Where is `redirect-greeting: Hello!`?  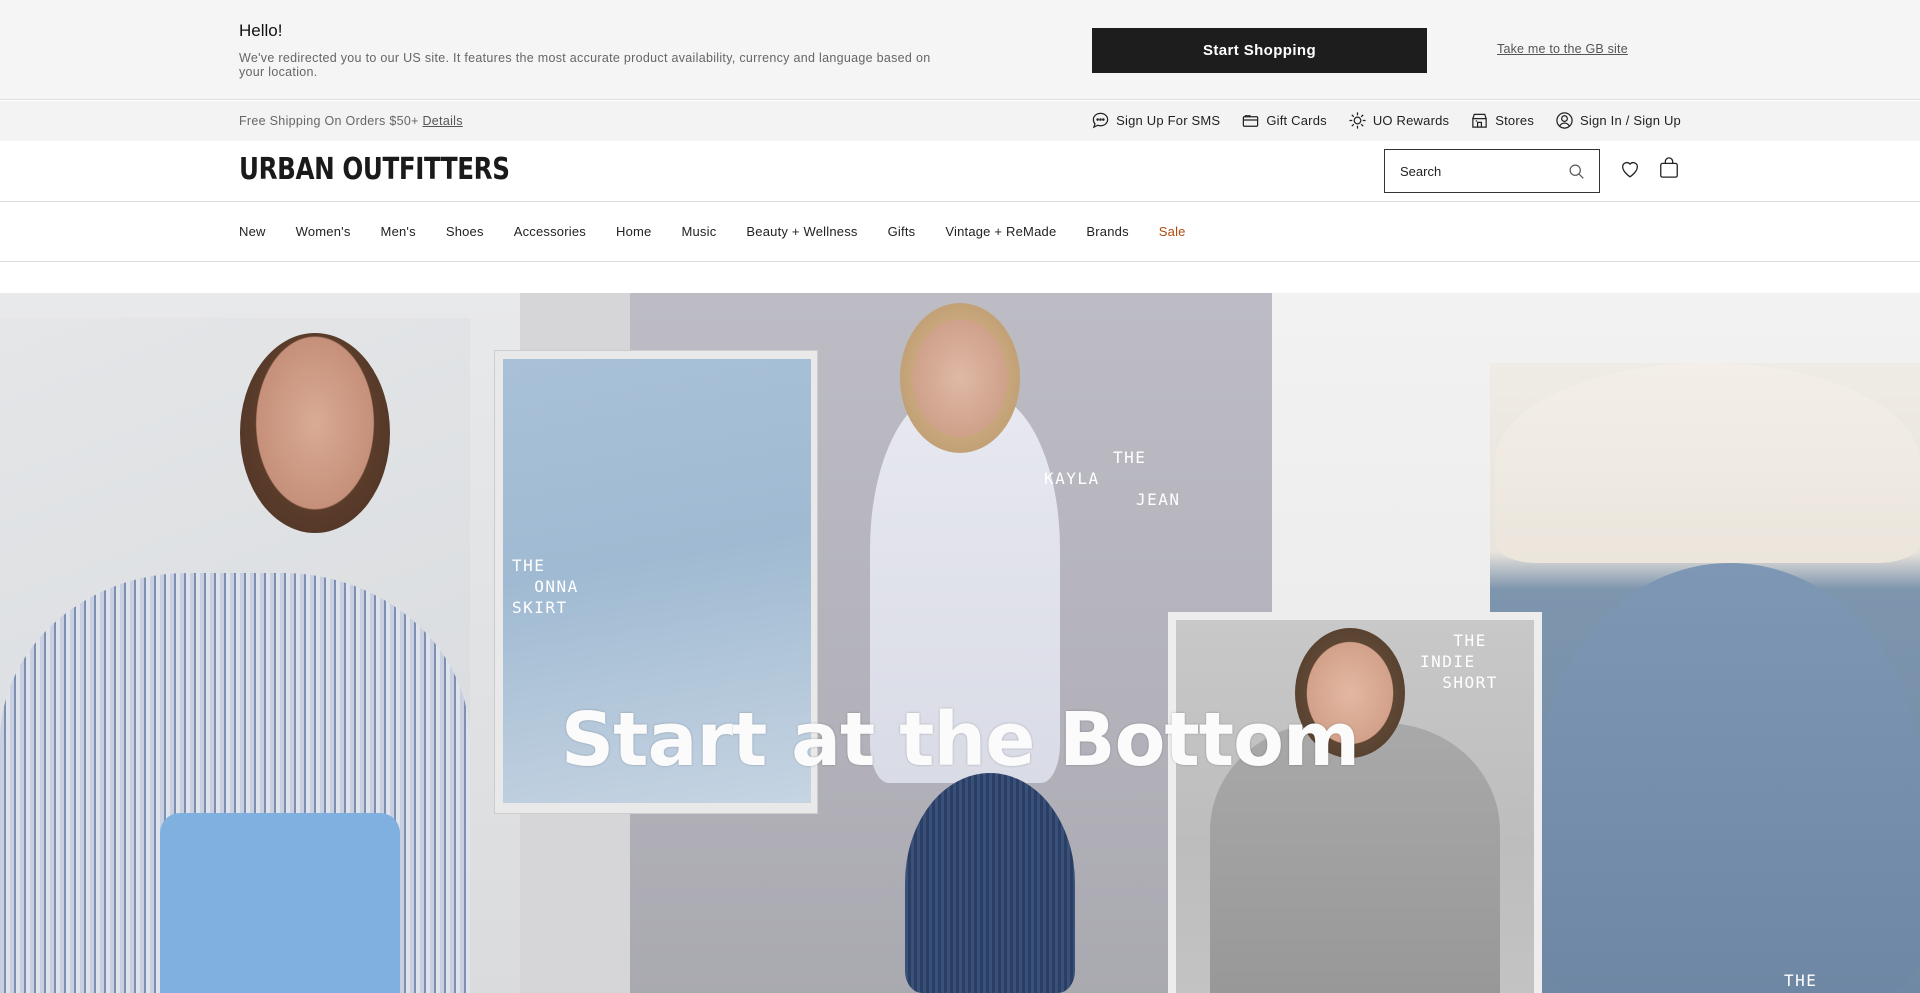
redirect-greeting: Hello! is located at coordinates (261, 30).